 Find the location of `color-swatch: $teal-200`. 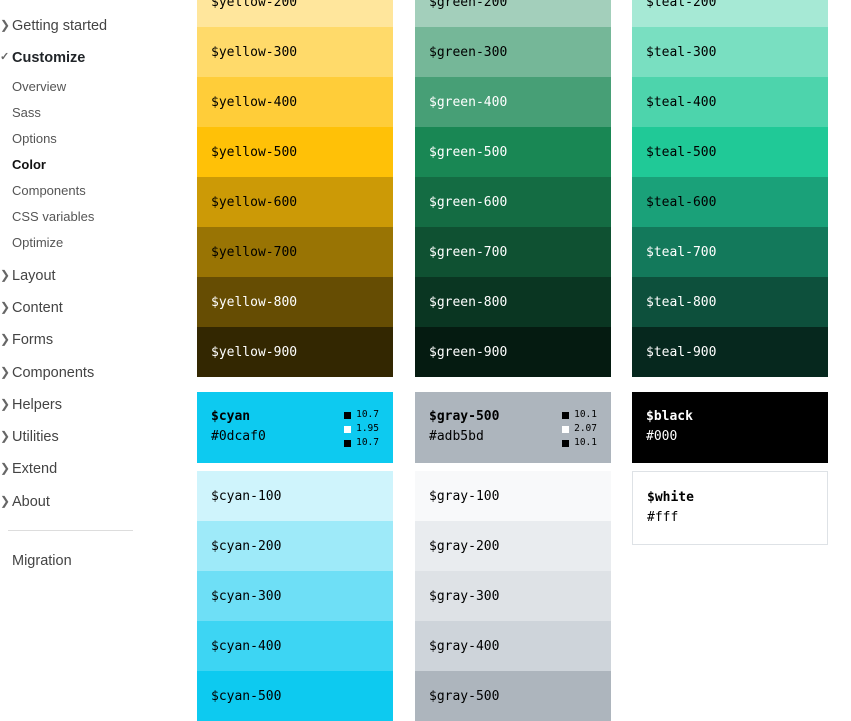

color-swatch: $teal-200 is located at coordinates (730, 13).